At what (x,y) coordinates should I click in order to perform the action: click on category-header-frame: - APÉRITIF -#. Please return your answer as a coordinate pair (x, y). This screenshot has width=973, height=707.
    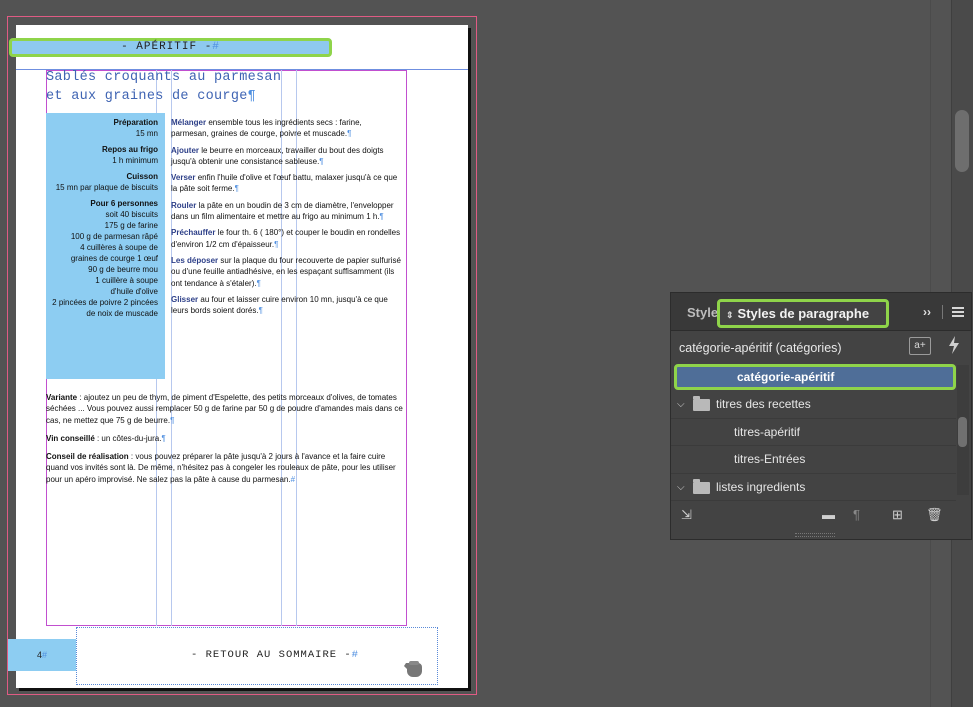
    Looking at the image, I should click on (170, 47).